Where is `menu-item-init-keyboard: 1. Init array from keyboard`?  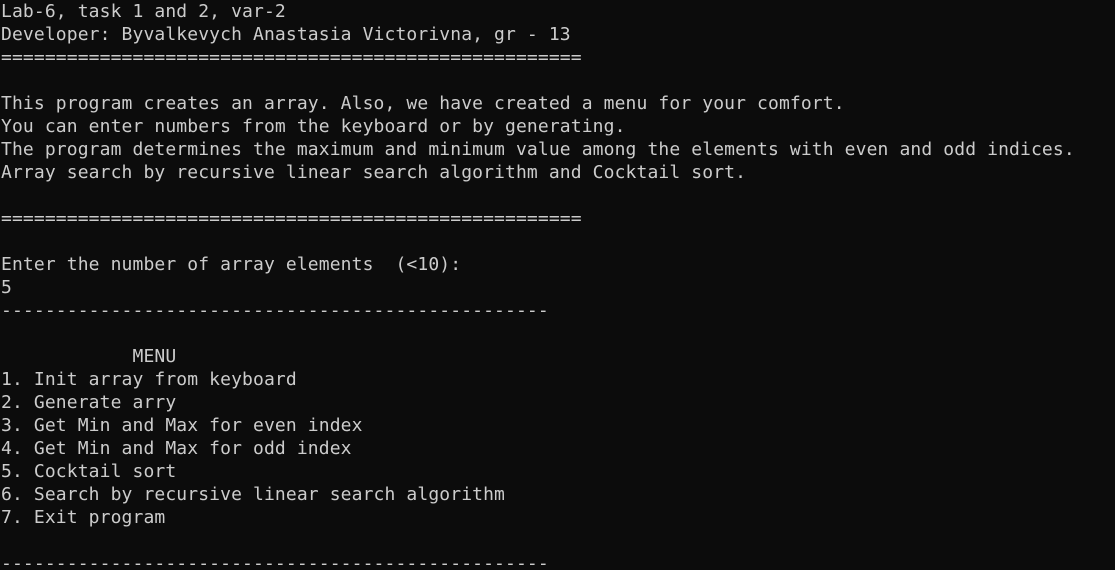
menu-item-init-keyboard: 1. Init array from keyboard is located at coordinates (149, 379).